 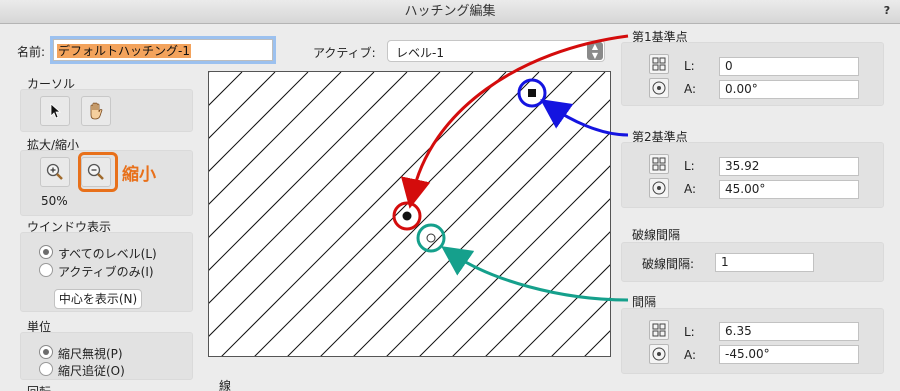 I want to click on ref2-l-label: L:, so click(x=689, y=166).